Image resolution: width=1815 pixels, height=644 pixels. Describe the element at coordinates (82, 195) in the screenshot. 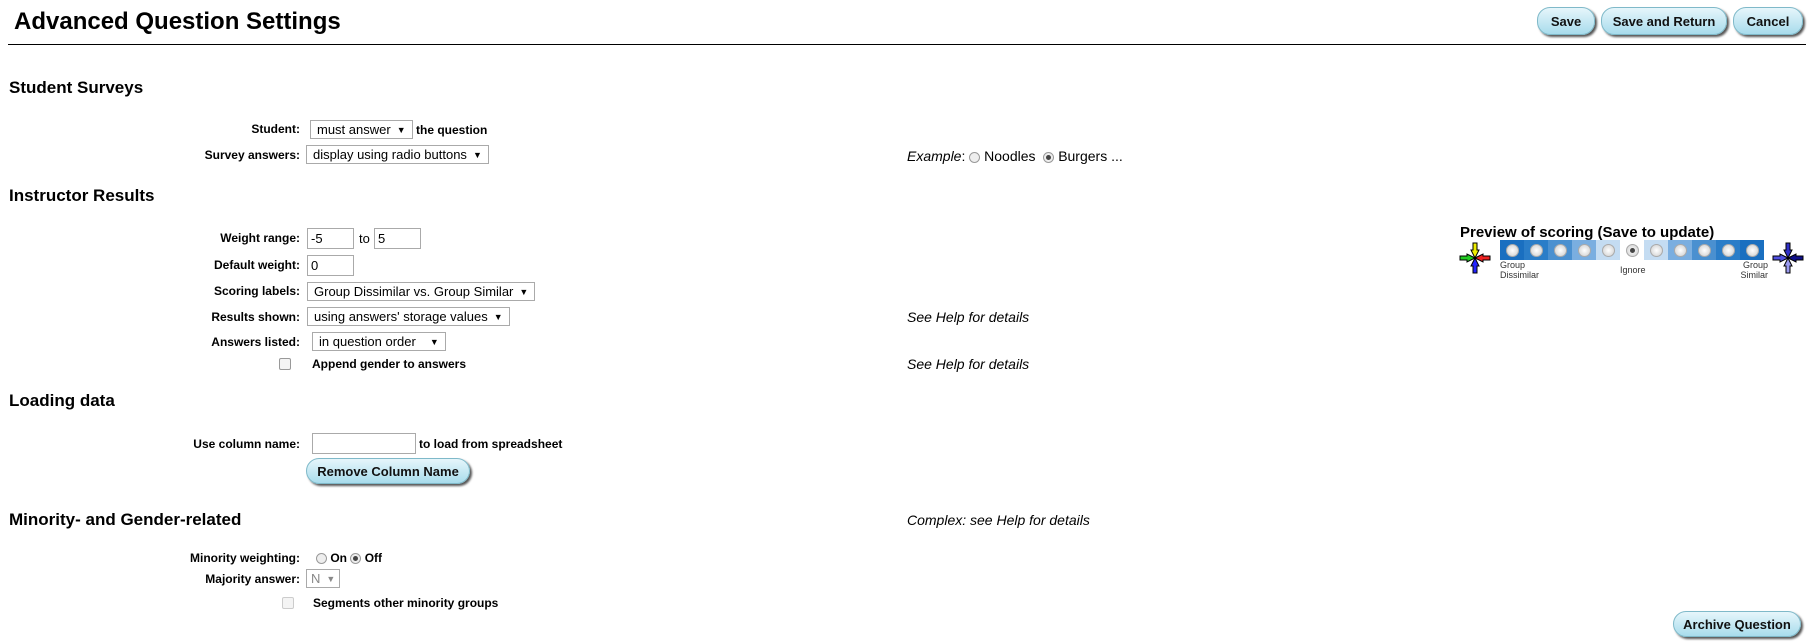

I see `section-instructor-results: Instructor Results` at that location.